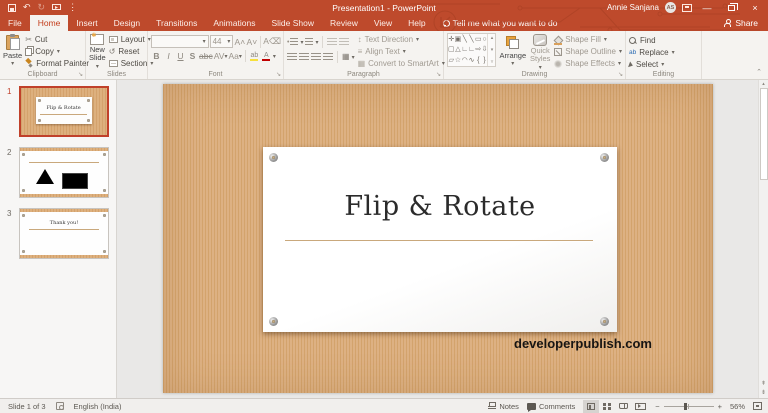 This screenshot has height=413, width=768. What do you see at coordinates (540, 52) in the screenshot?
I see `quick-styles-button: Quick Styles ▾` at bounding box center [540, 52].